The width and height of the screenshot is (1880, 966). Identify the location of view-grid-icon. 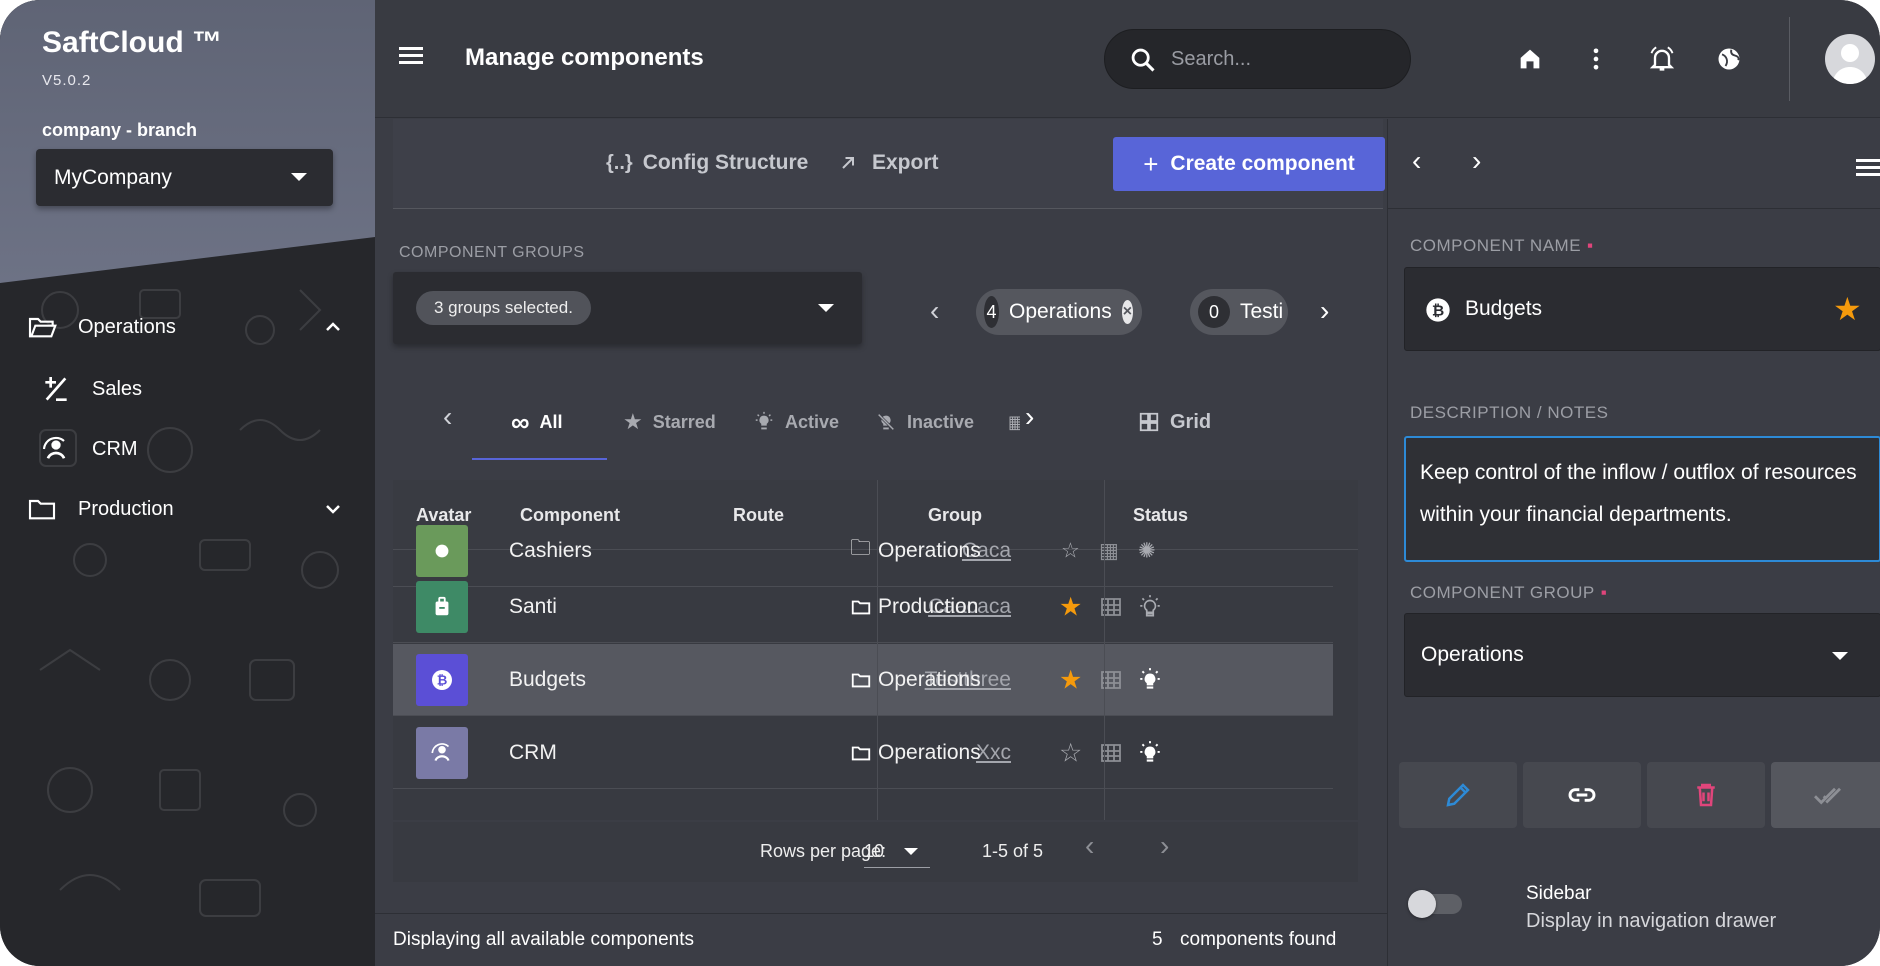
(1149, 422).